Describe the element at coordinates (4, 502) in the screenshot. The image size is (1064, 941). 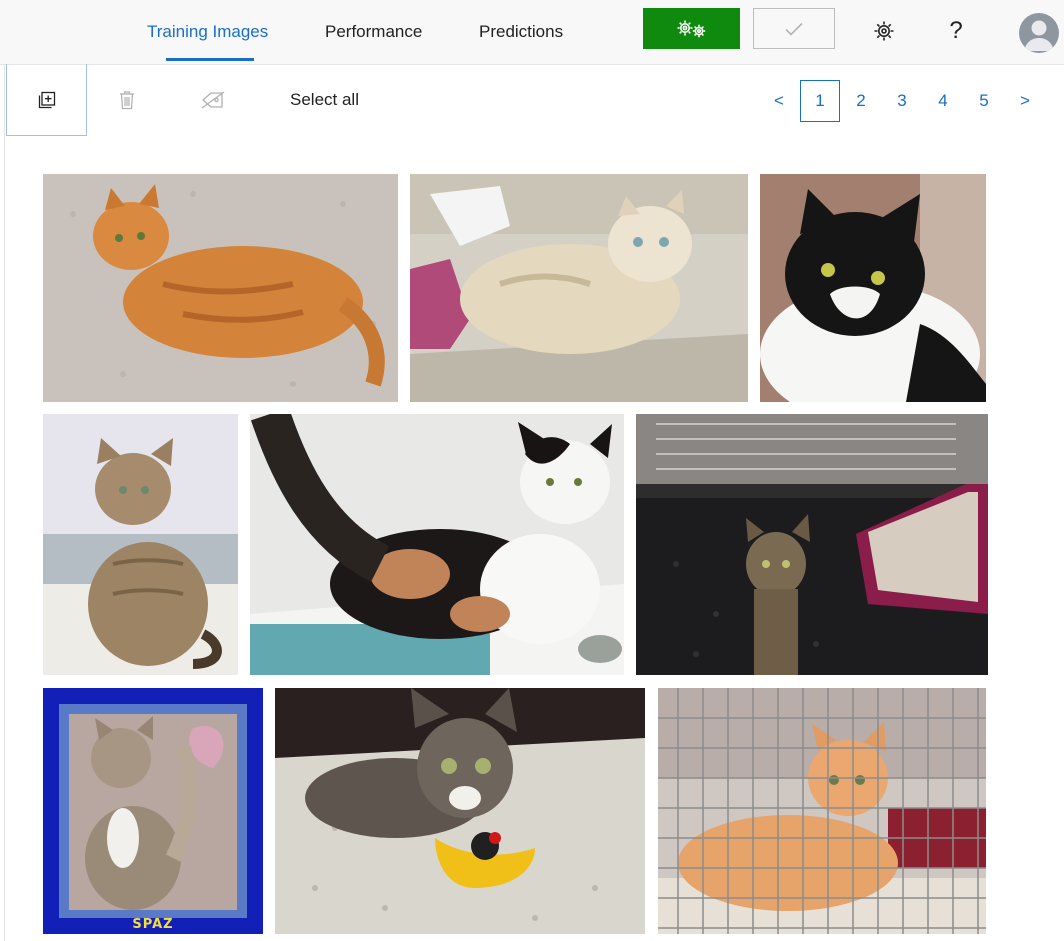
I see `left-rail-divider` at that location.